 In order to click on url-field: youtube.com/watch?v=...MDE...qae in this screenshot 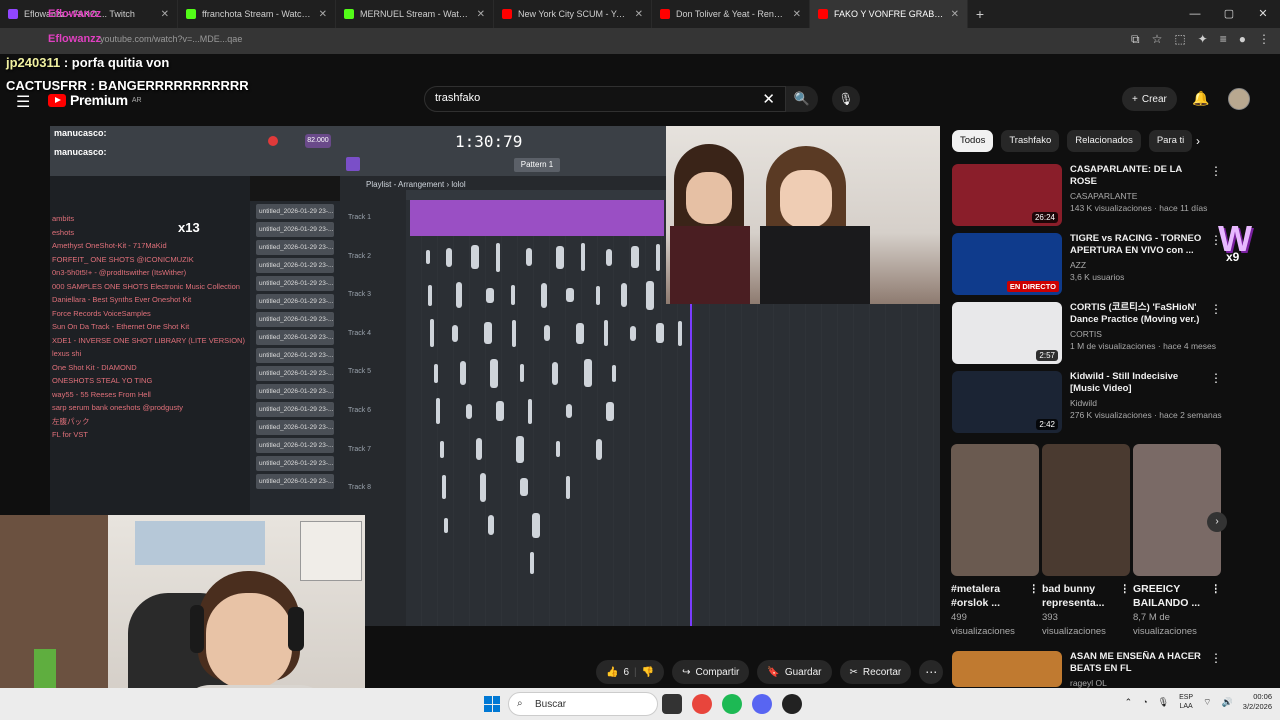, I will do `click(171, 39)`.